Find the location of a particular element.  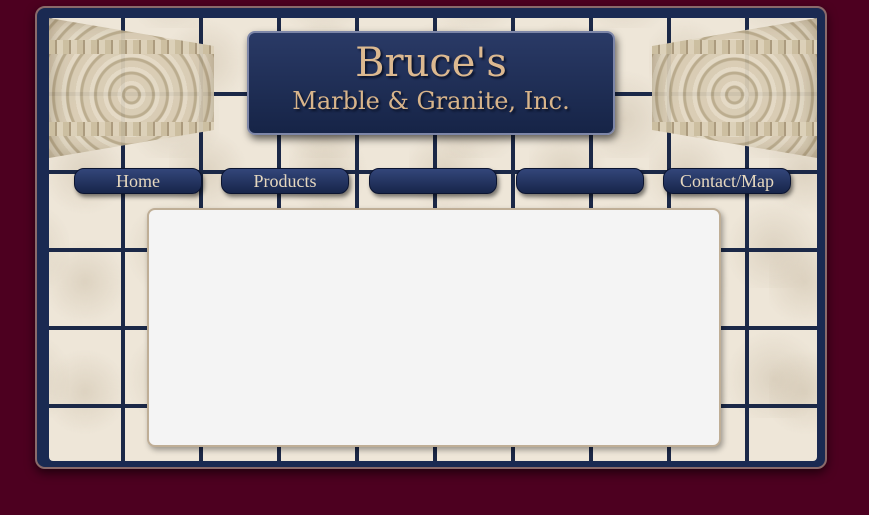

main-nav: Home Products Contact/Map is located at coordinates (433, 183).